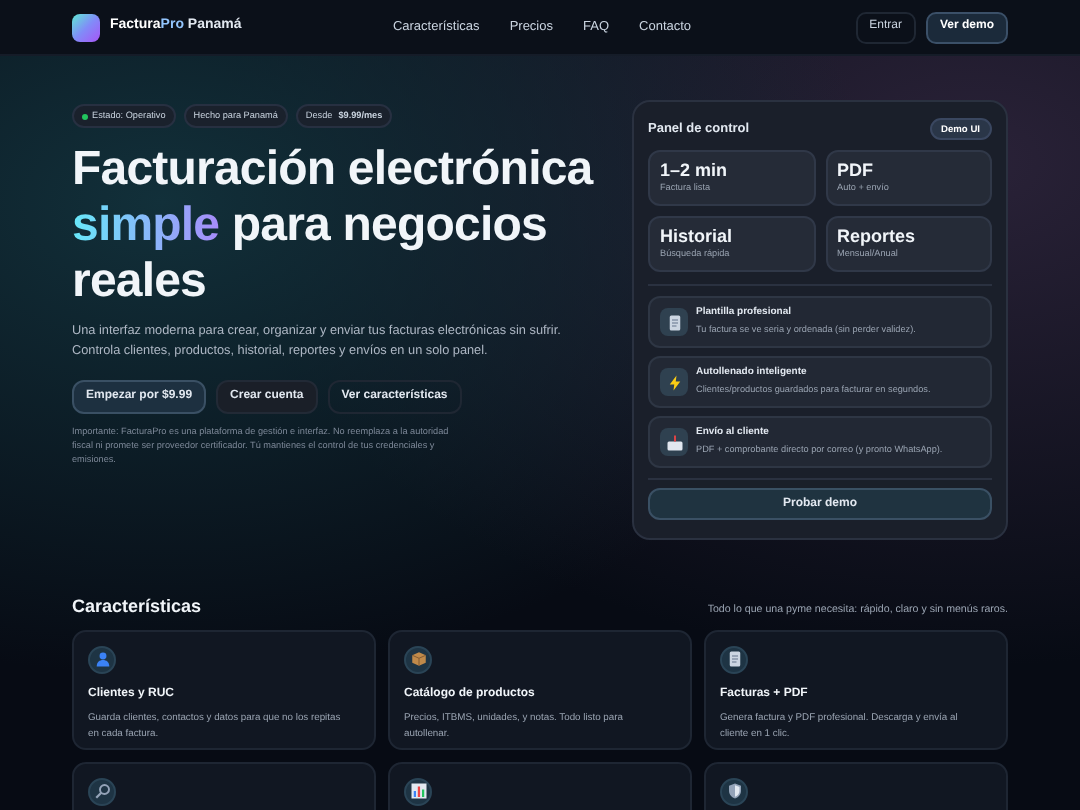  What do you see at coordinates (334, 226) in the screenshot?
I see `headline: Facturación electrónica simple para negocios reales` at bounding box center [334, 226].